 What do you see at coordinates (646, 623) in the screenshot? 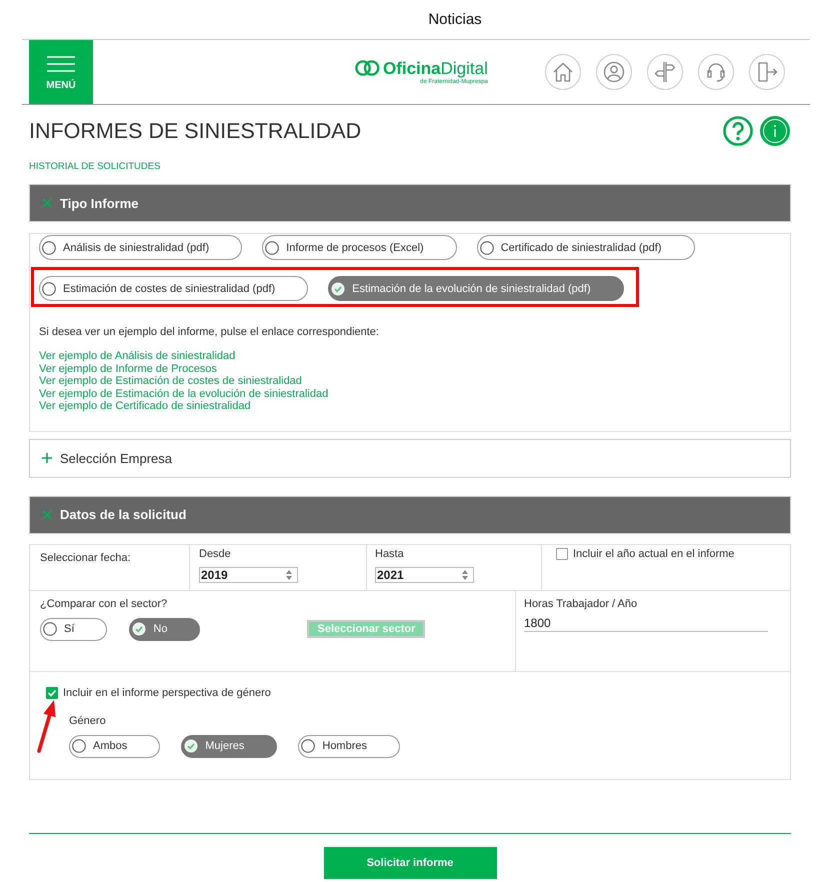
I see `hours-field: 1800` at bounding box center [646, 623].